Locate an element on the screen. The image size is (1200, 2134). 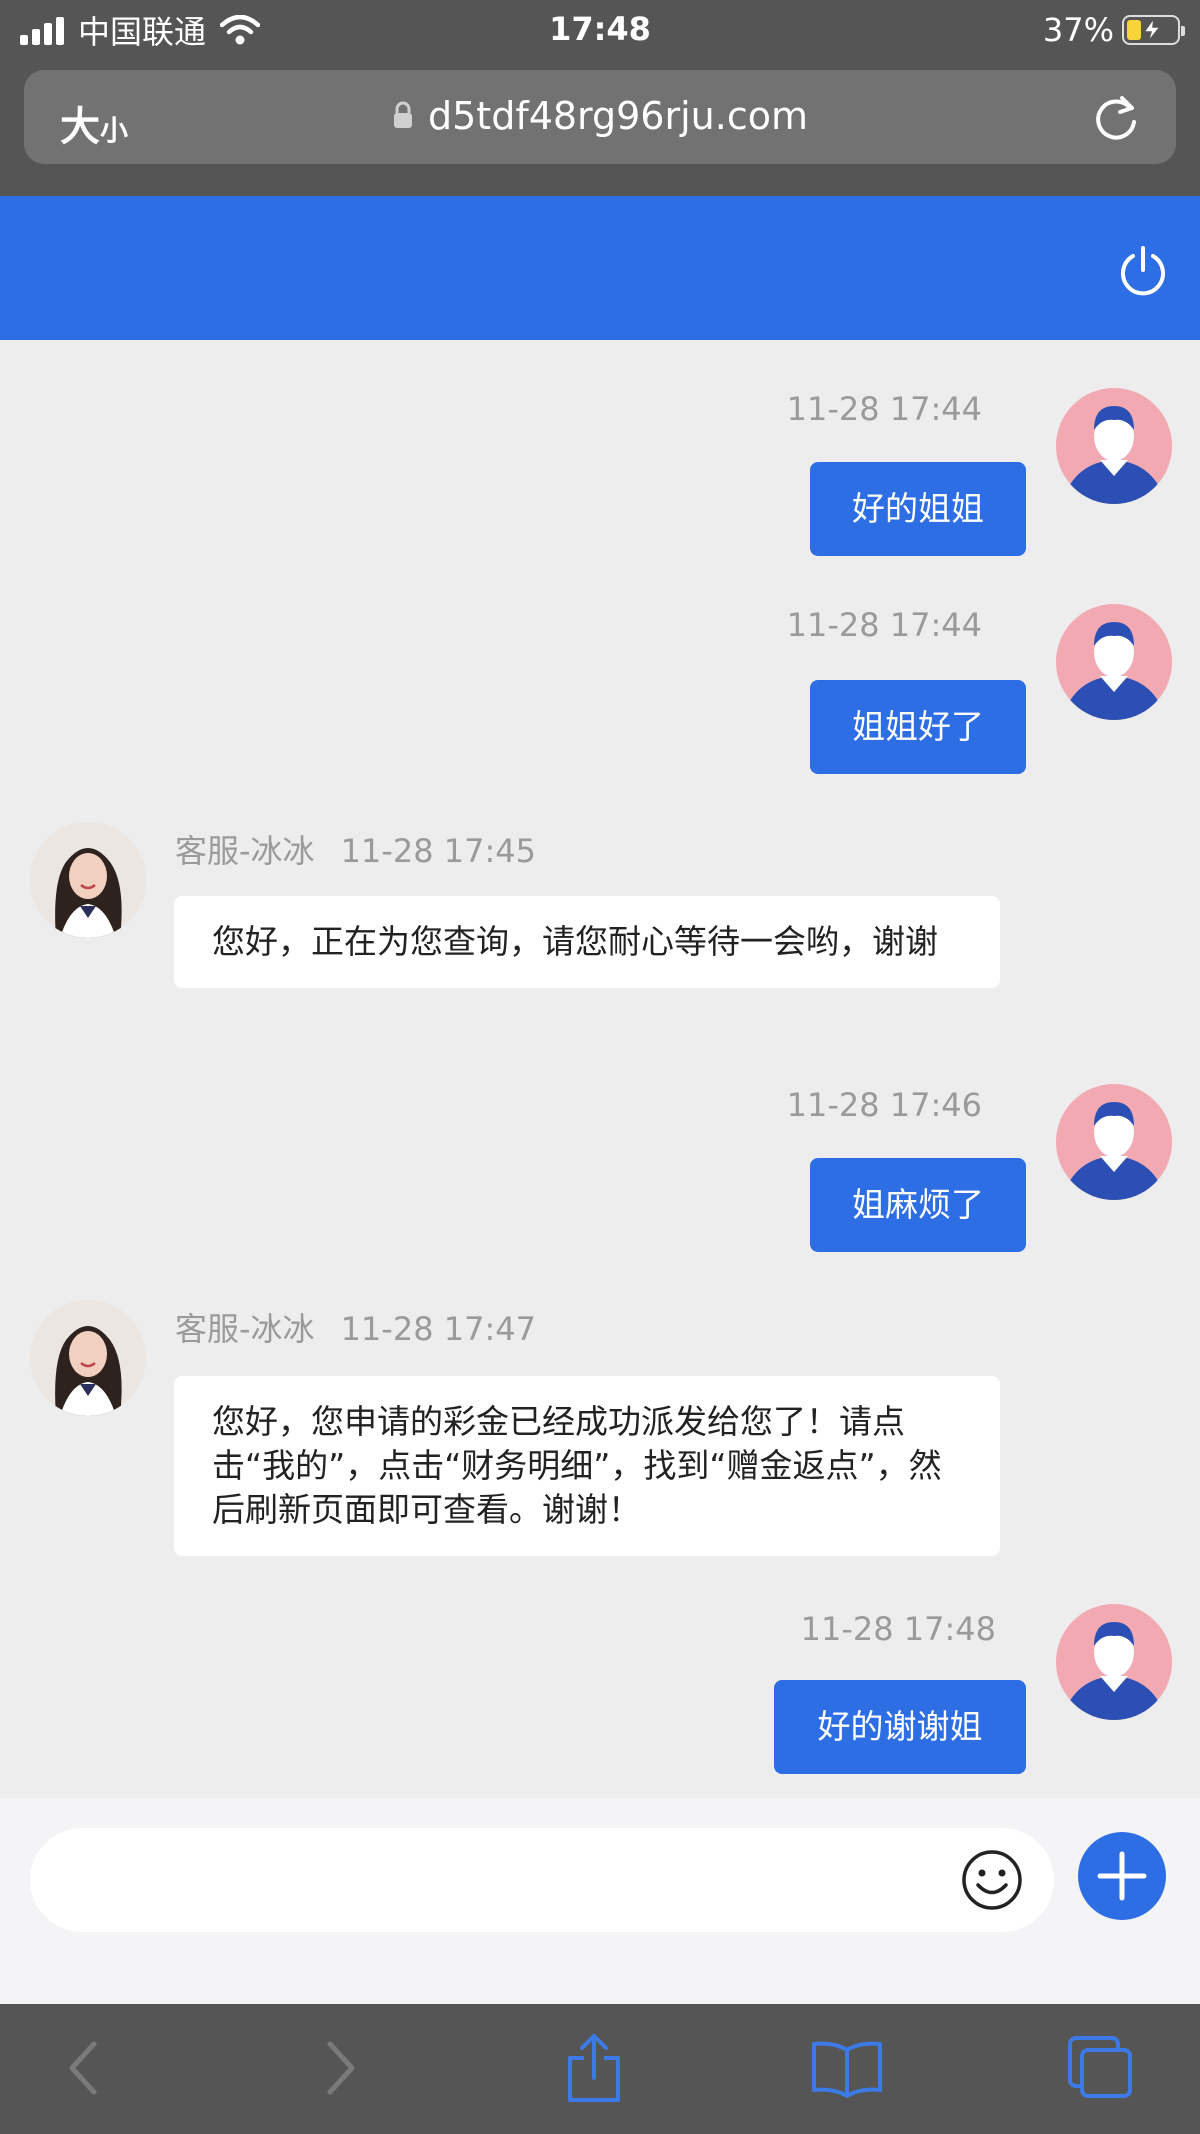
bookmarks-icon is located at coordinates (847, 2068).